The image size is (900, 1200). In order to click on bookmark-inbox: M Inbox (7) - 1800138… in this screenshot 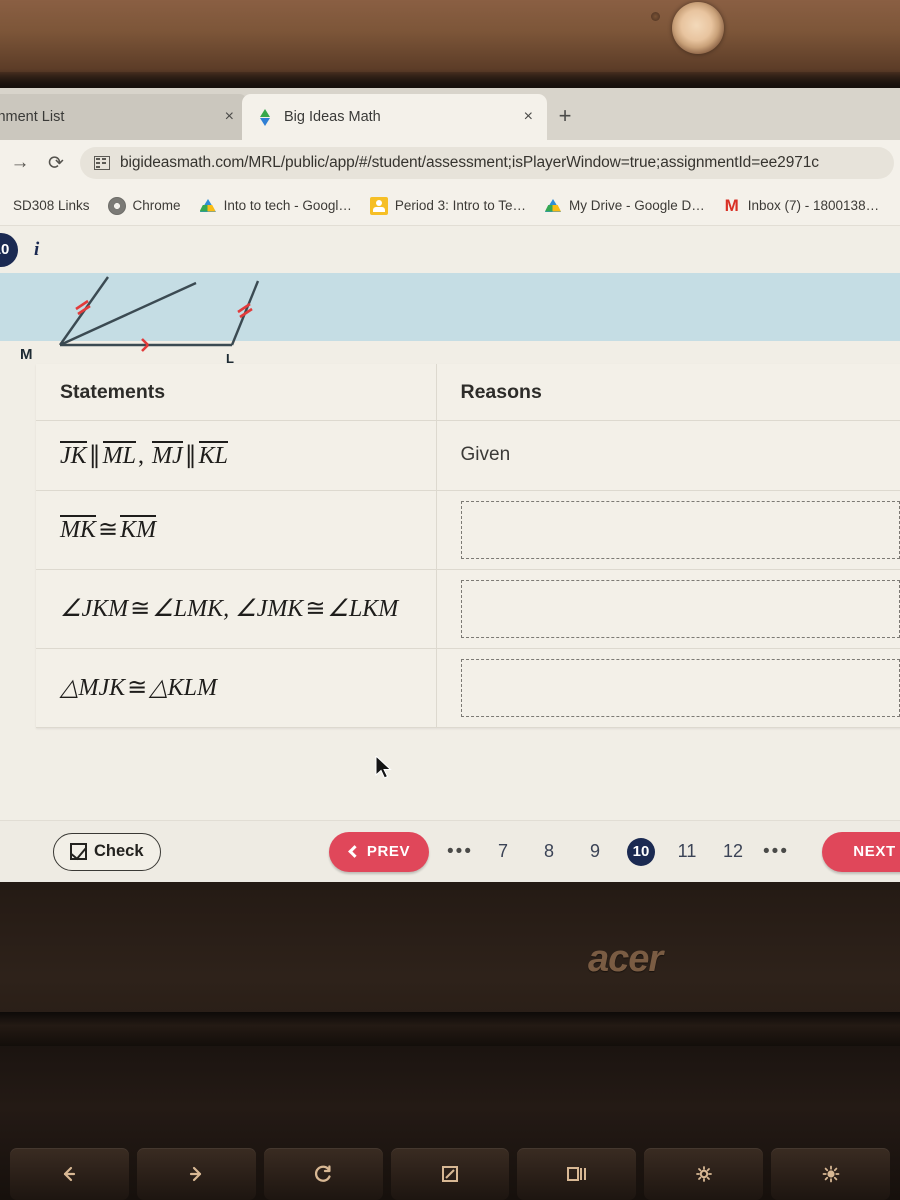, I will do `click(801, 205)`.